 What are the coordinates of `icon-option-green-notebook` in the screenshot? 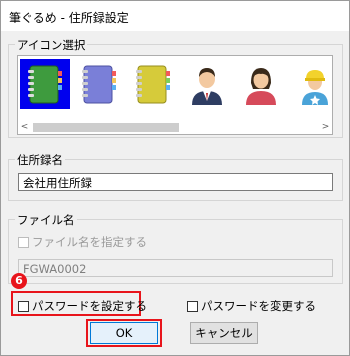 It's located at (45, 84).